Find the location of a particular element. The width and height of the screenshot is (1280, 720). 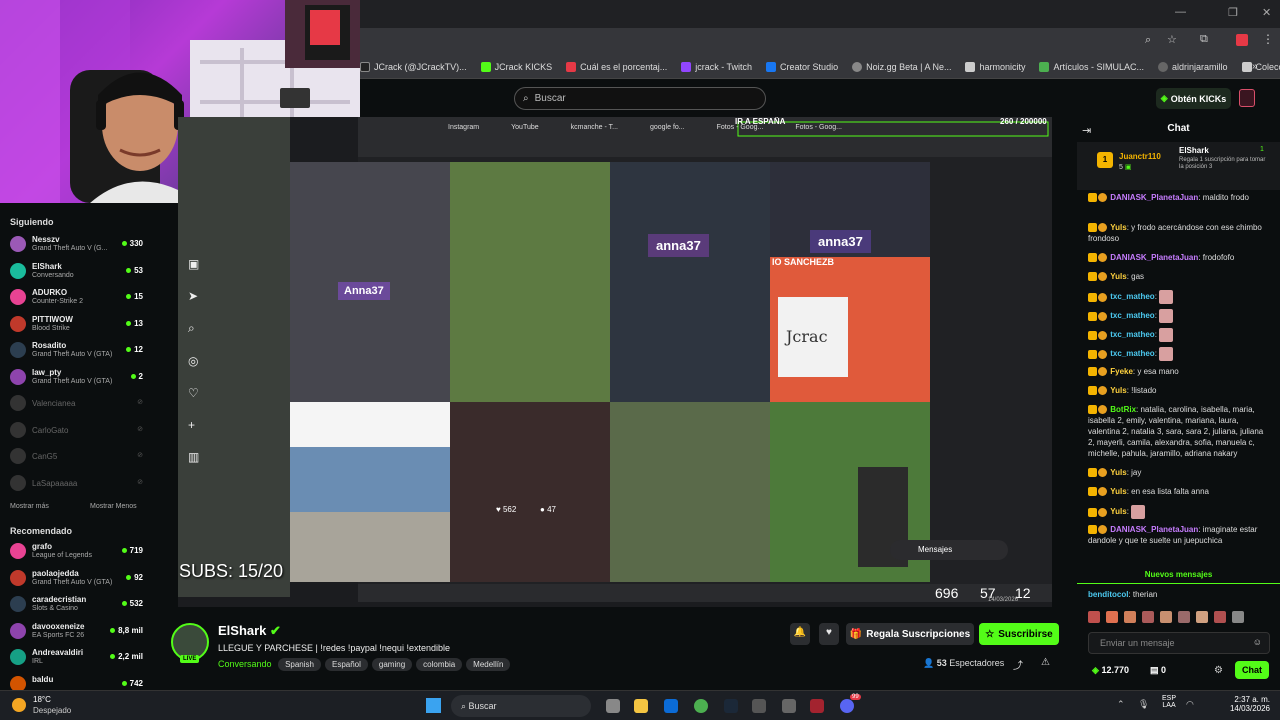

gift-subs-button: 🎁 Regala Suscripciones is located at coordinates (910, 634).